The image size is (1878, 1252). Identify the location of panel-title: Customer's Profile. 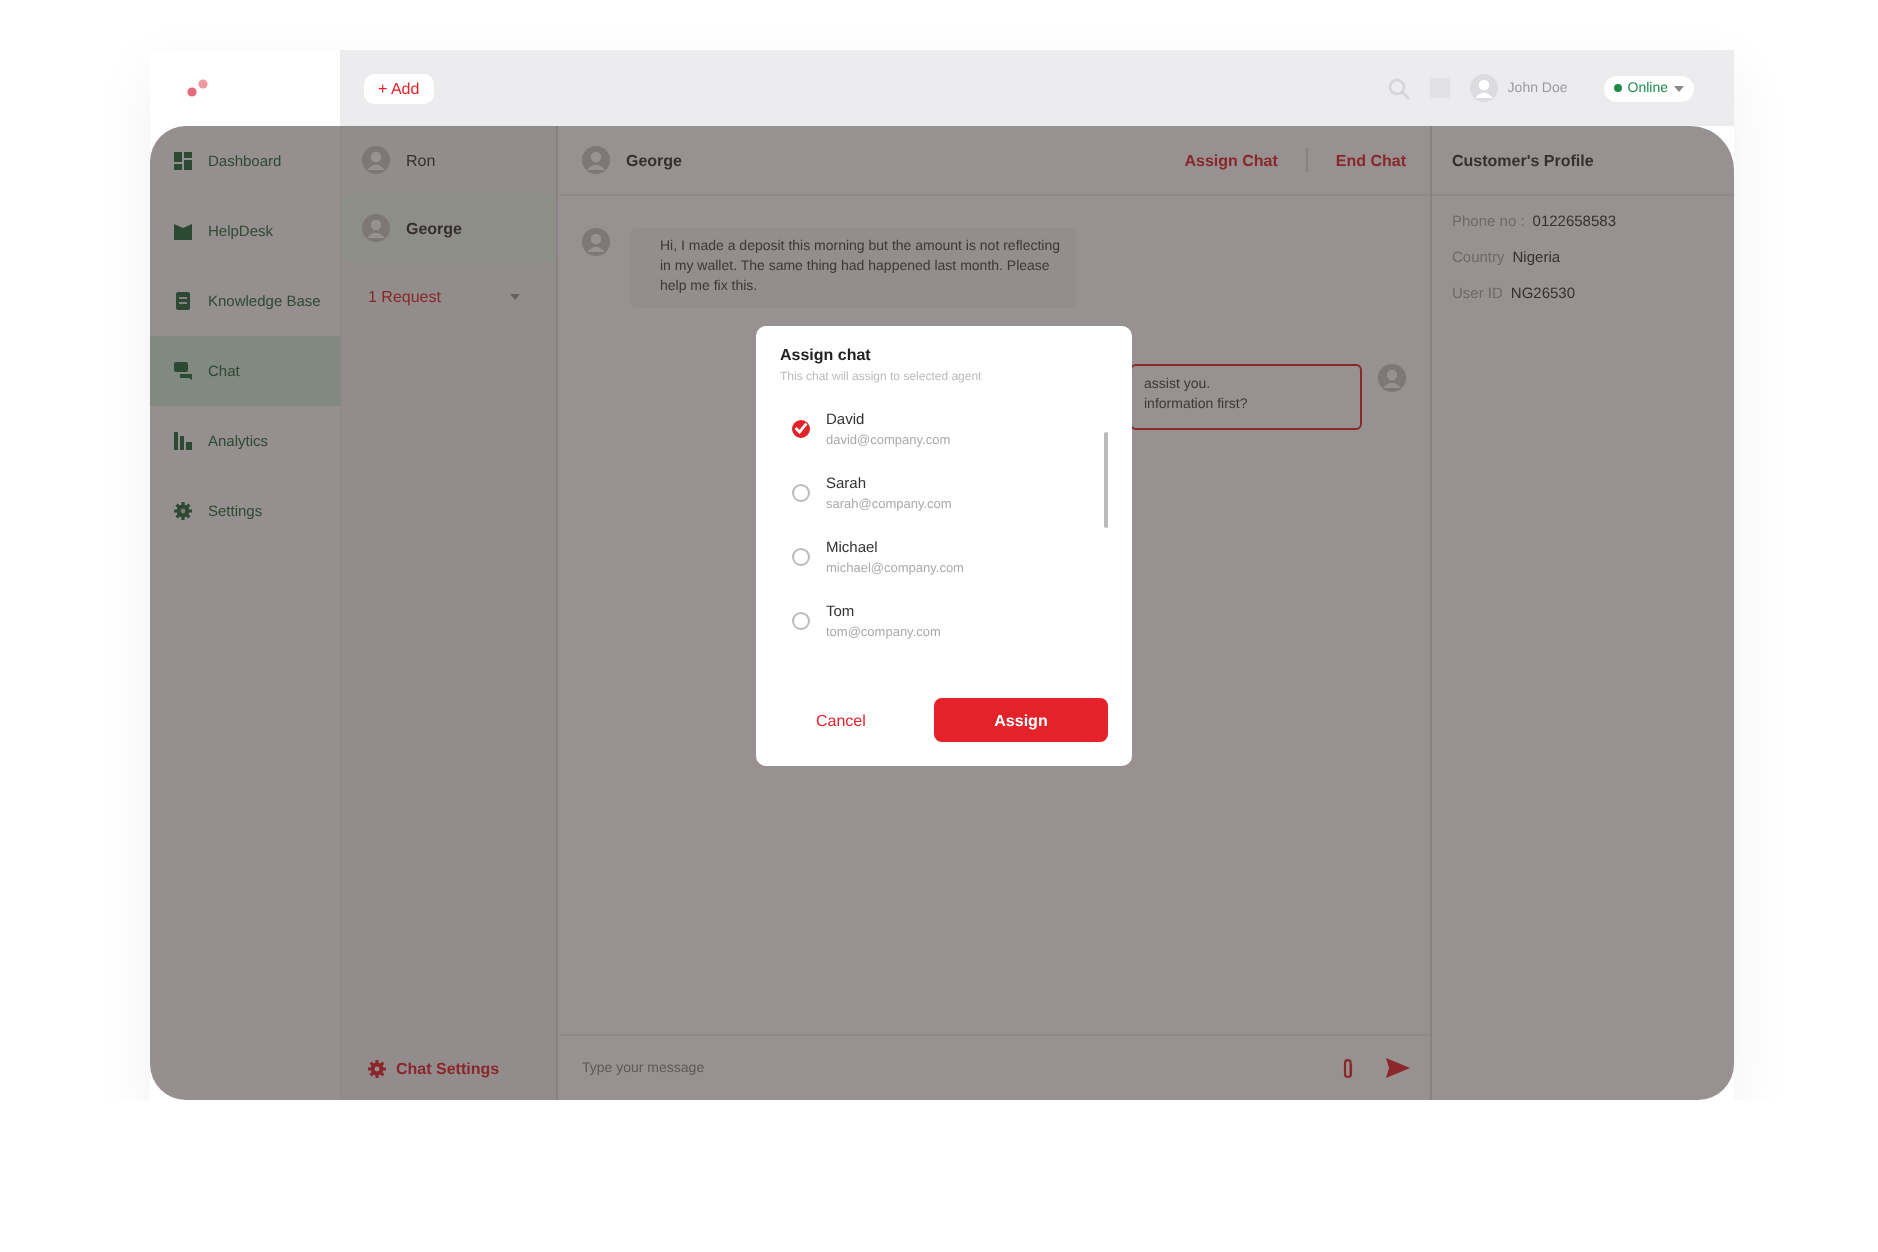
(1583, 161).